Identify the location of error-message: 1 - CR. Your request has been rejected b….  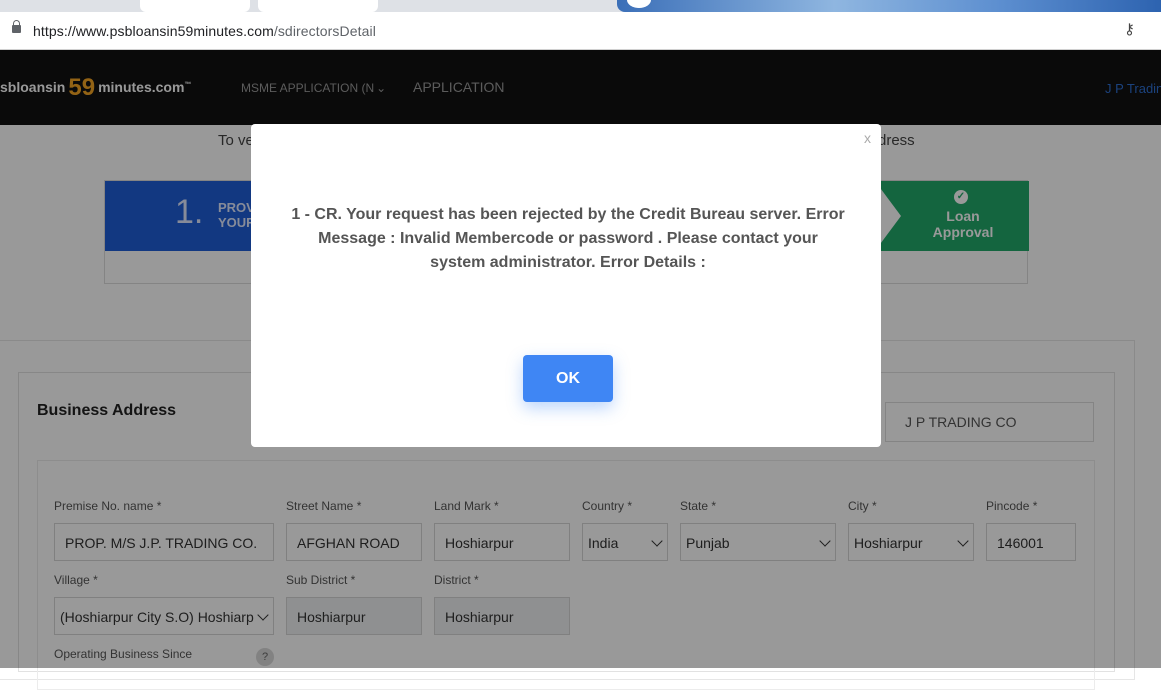
(568, 238).